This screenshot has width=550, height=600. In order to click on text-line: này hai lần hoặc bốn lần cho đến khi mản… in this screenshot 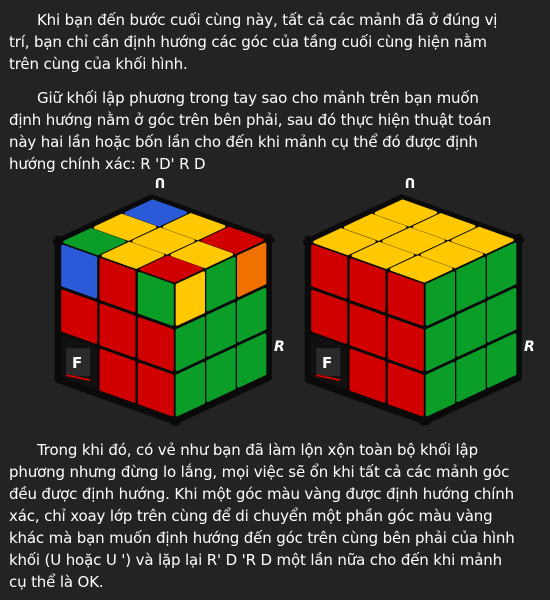, I will do `click(243, 142)`.